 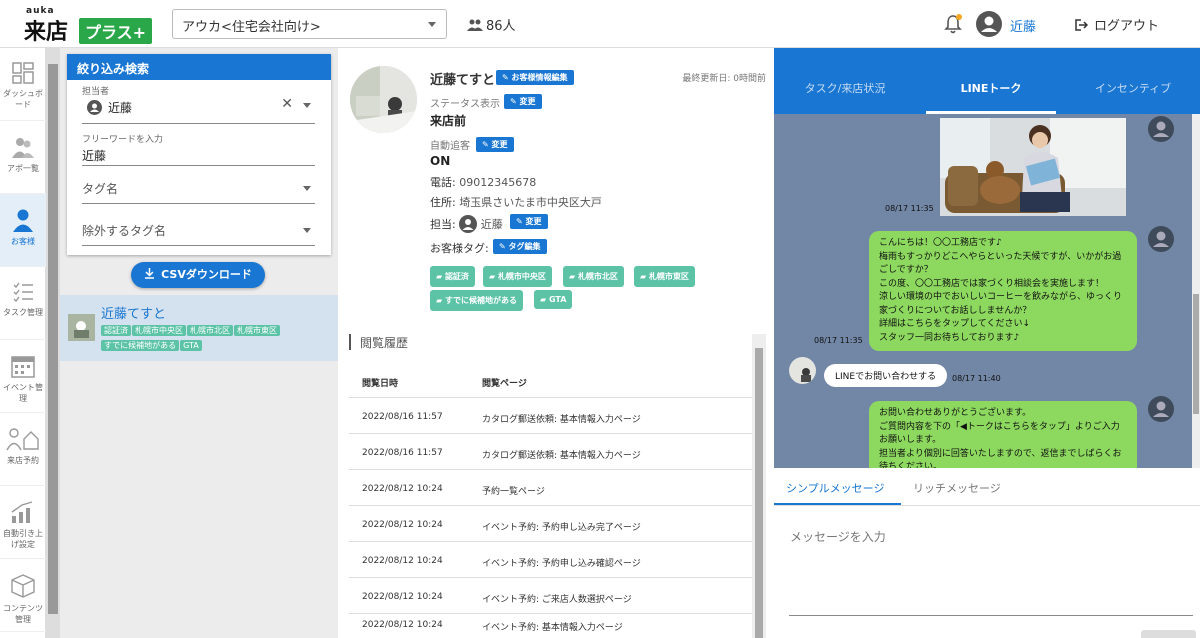 What do you see at coordinates (23, 393) in the screenshot?
I see `sidebar-item-label: イベント管理` at bounding box center [23, 393].